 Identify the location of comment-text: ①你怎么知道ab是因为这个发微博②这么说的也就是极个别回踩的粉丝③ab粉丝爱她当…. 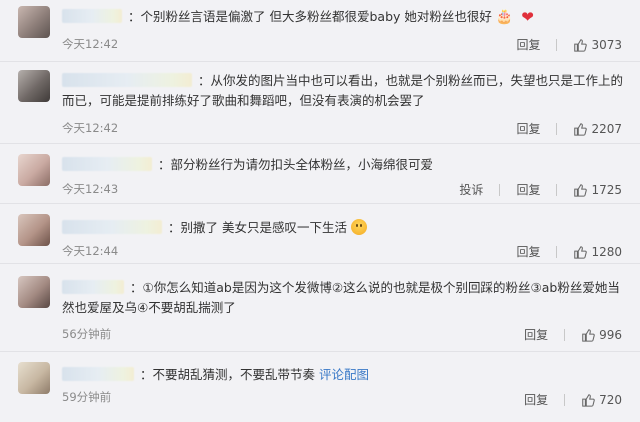
(341, 297).